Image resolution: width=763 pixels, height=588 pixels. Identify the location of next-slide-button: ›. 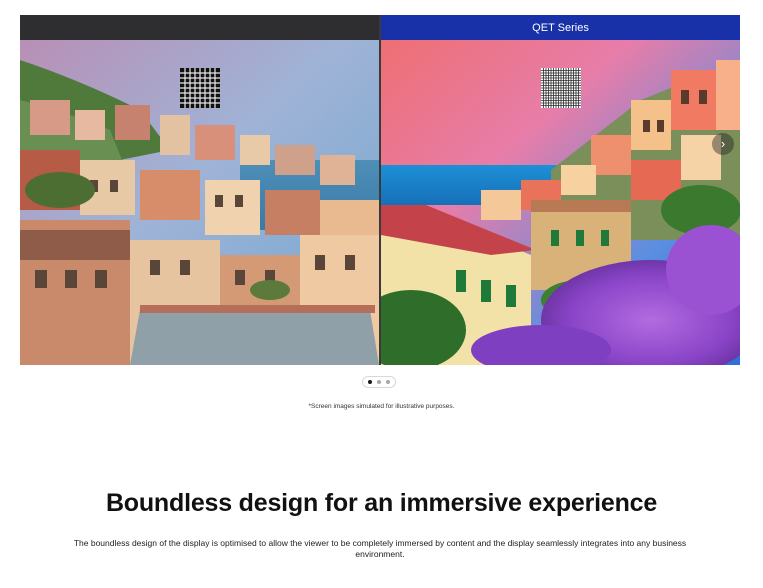
(723, 144).